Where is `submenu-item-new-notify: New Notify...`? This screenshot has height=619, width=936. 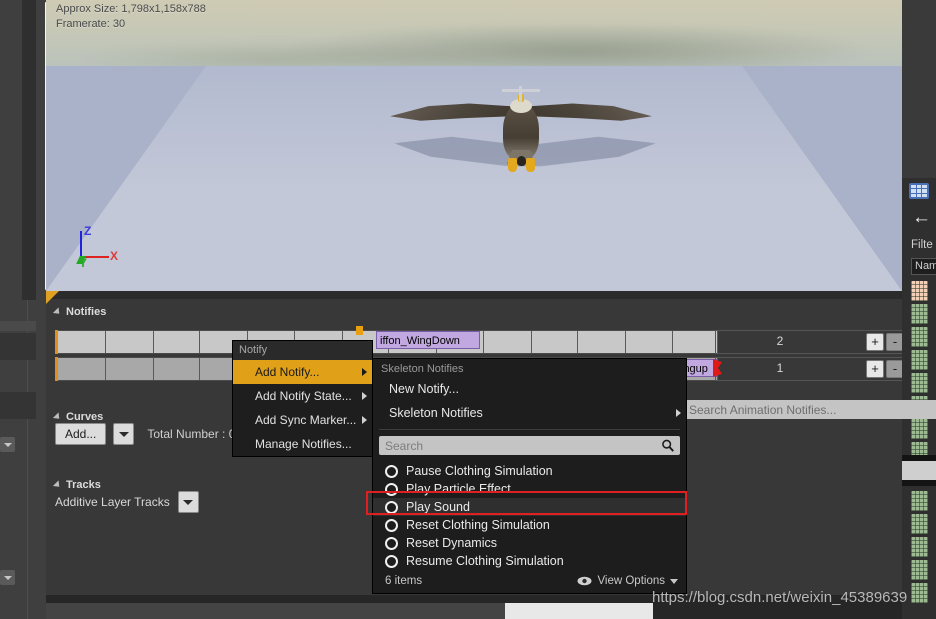
submenu-item-new-notify: New Notify... is located at coordinates (529, 389).